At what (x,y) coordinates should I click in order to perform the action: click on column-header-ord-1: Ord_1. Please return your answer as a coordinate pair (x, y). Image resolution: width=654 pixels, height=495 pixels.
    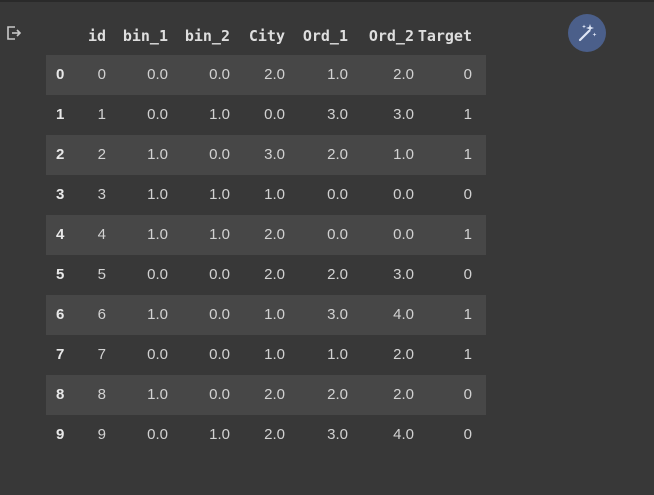
    Looking at the image, I should click on (325, 36).